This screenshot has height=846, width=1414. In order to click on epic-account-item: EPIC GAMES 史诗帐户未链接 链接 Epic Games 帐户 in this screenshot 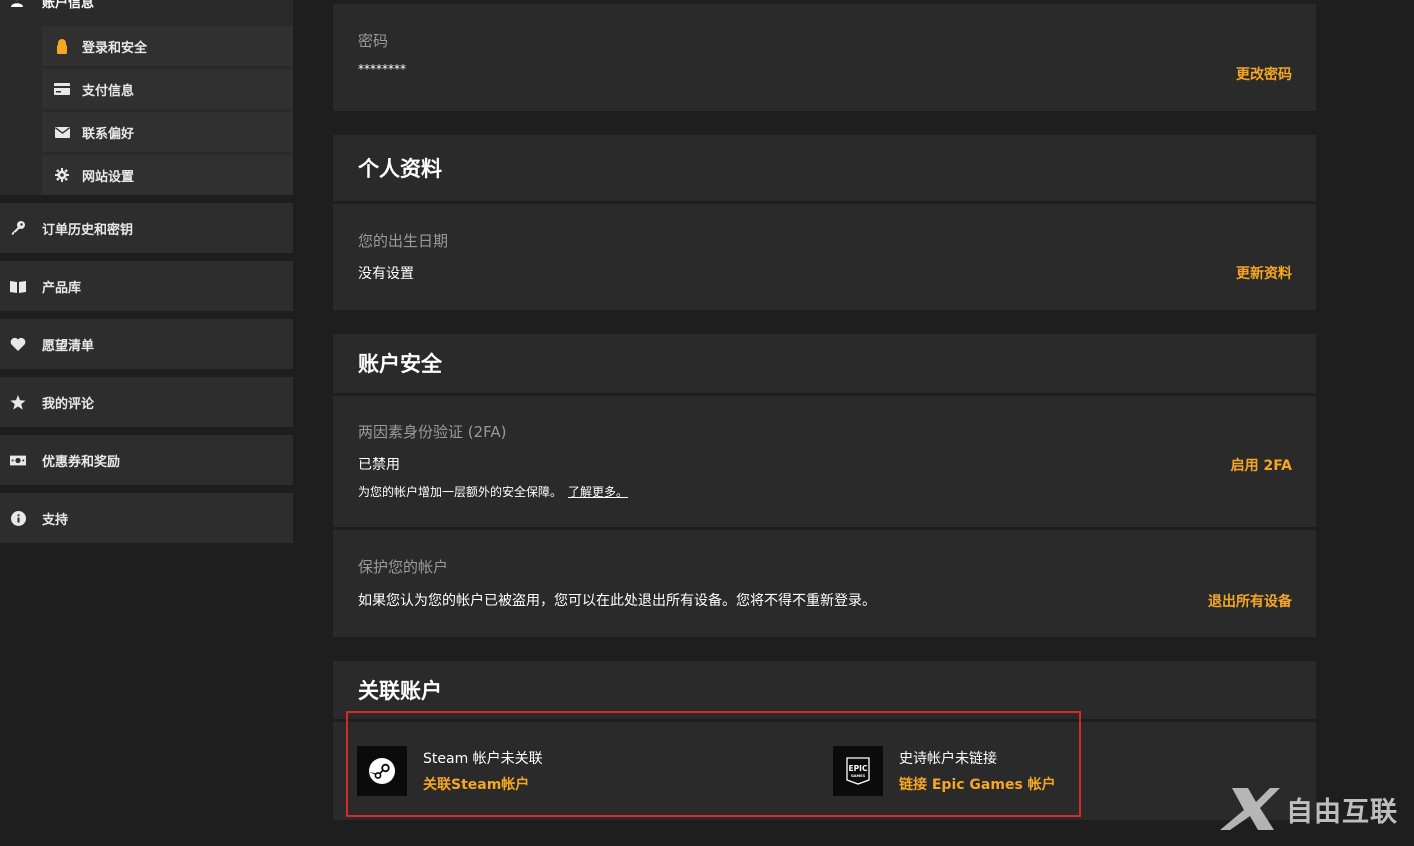, I will do `click(944, 771)`.